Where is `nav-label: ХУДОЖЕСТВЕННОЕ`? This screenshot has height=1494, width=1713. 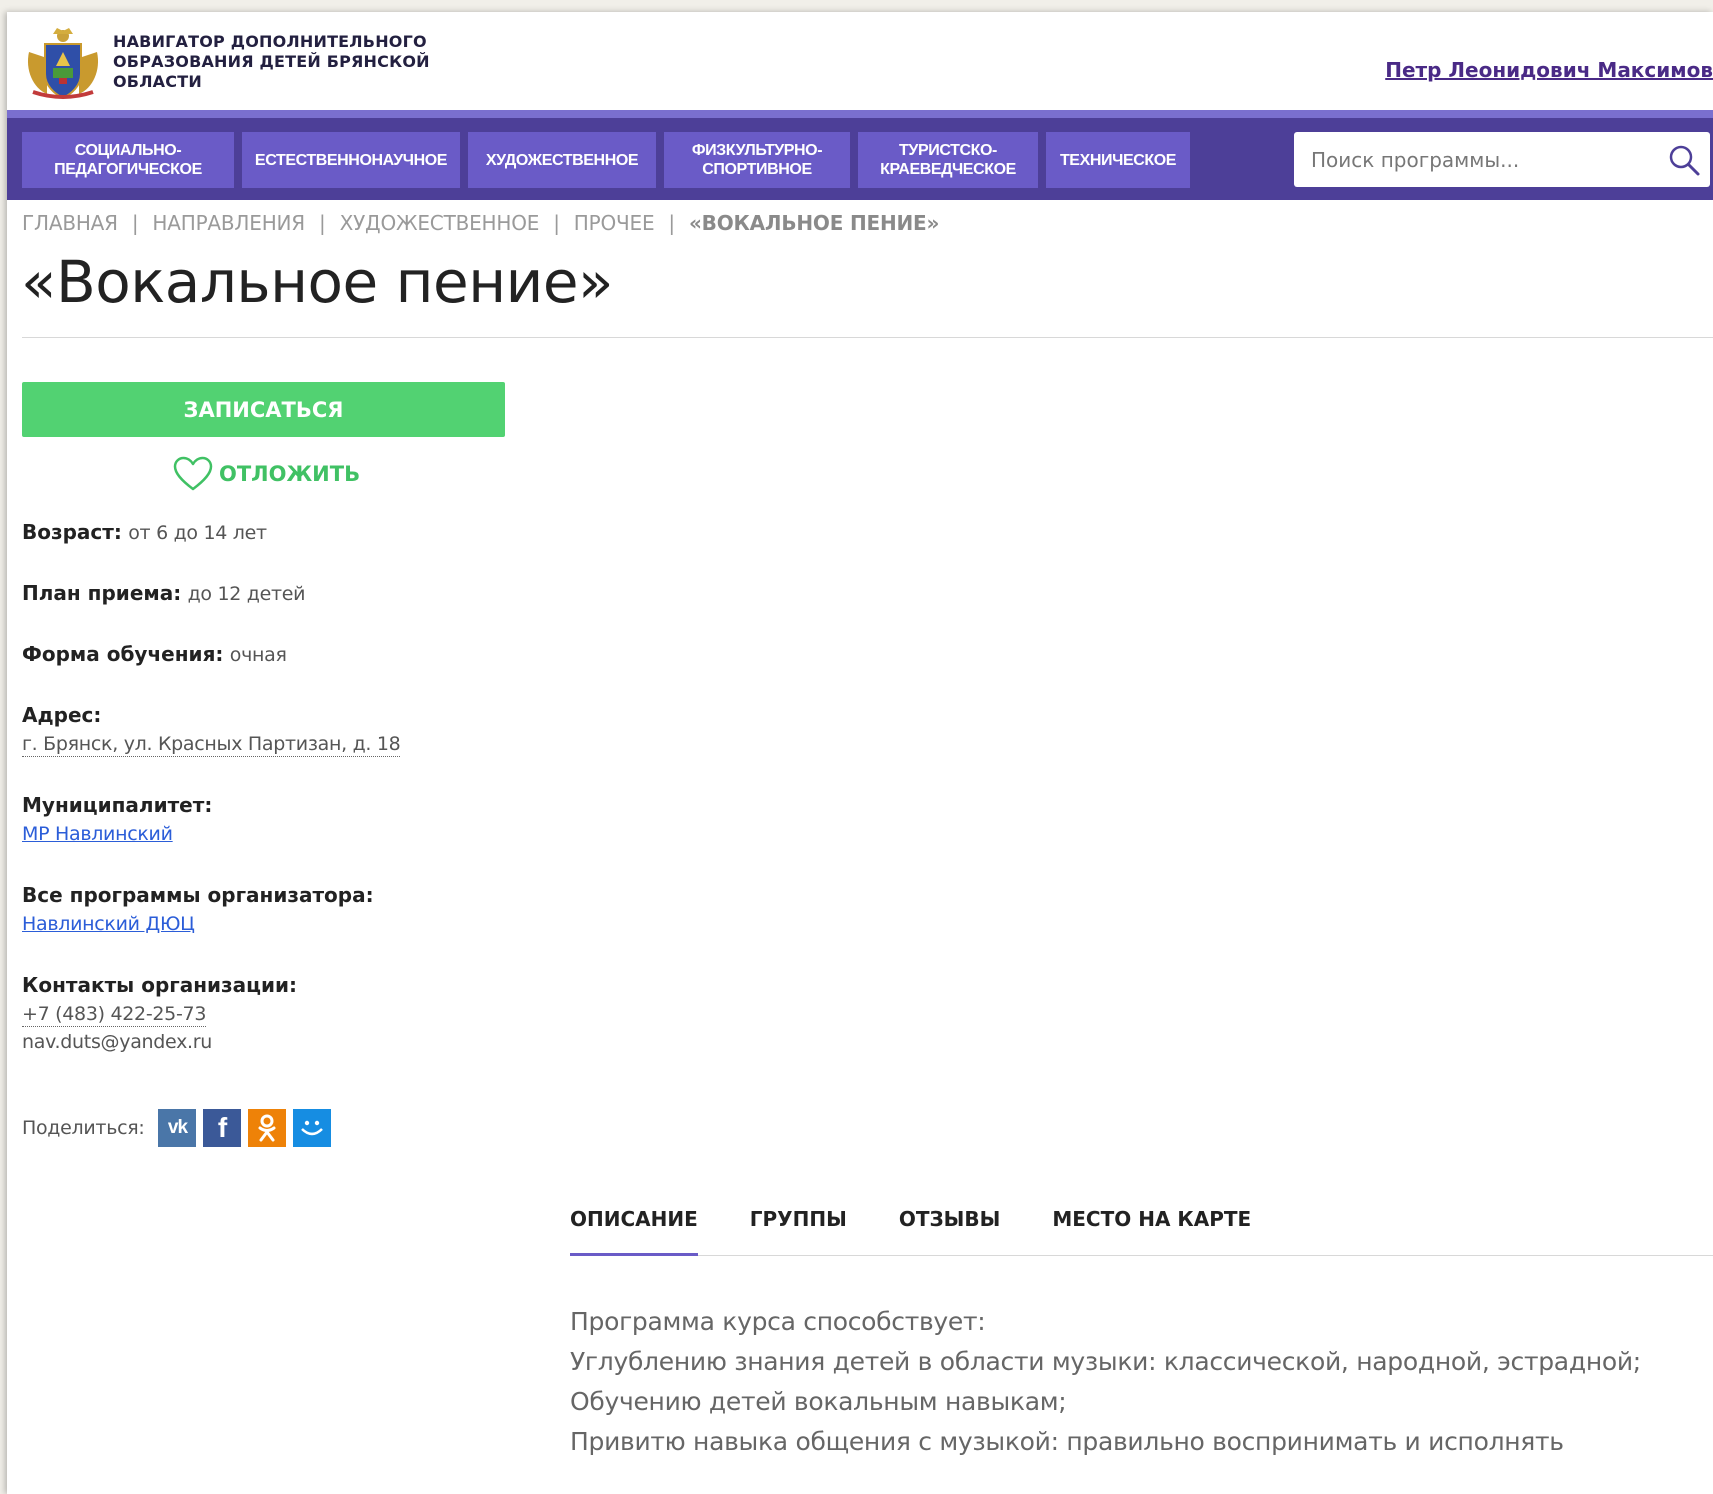
nav-label: ХУДОЖЕСТВЕННОЕ is located at coordinates (562, 160).